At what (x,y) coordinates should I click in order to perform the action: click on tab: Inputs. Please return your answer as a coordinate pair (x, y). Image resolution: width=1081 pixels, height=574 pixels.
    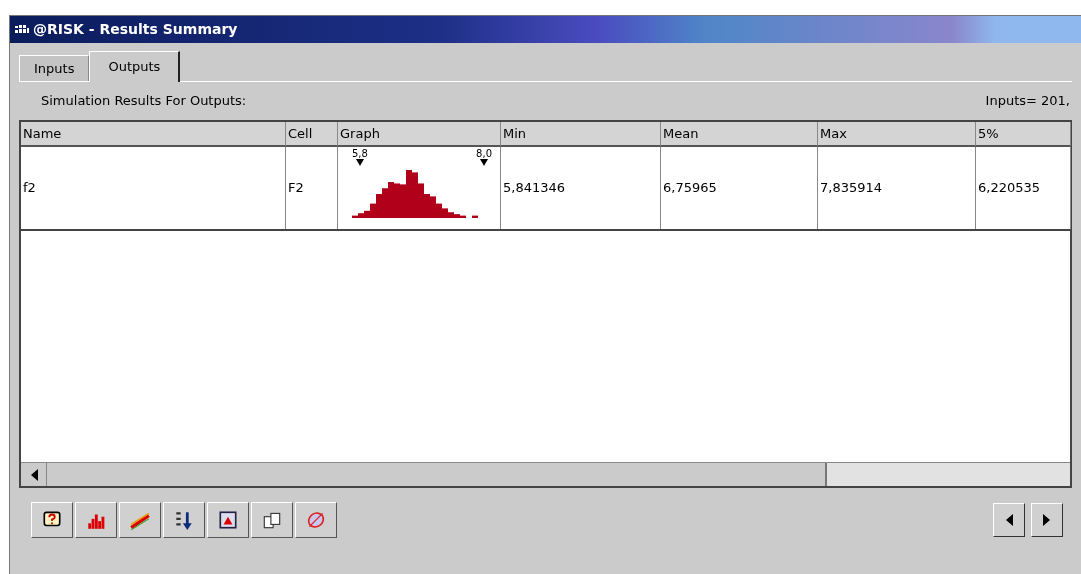
    Looking at the image, I should click on (54, 68).